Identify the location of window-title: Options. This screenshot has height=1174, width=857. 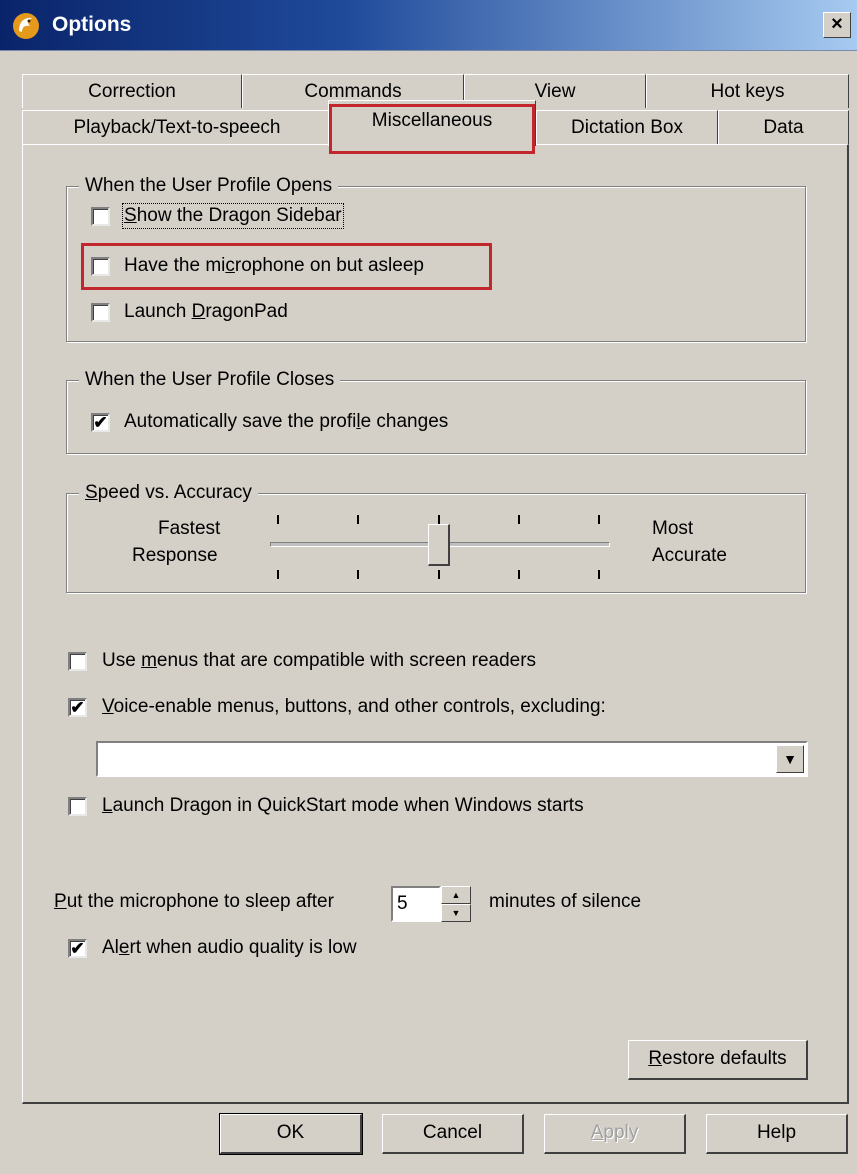
(92, 24).